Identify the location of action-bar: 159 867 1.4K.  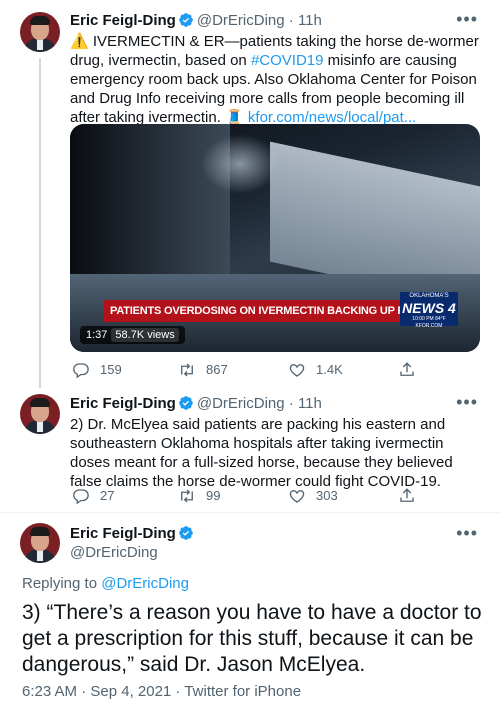
(245, 371).